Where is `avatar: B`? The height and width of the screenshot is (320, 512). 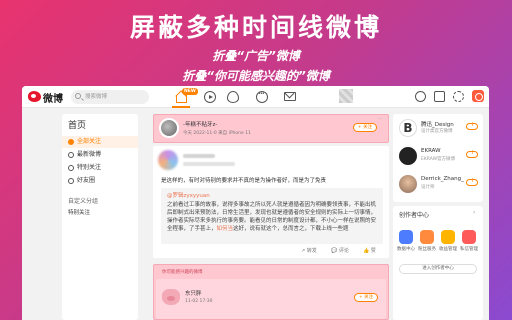 avatar: B is located at coordinates (408, 128).